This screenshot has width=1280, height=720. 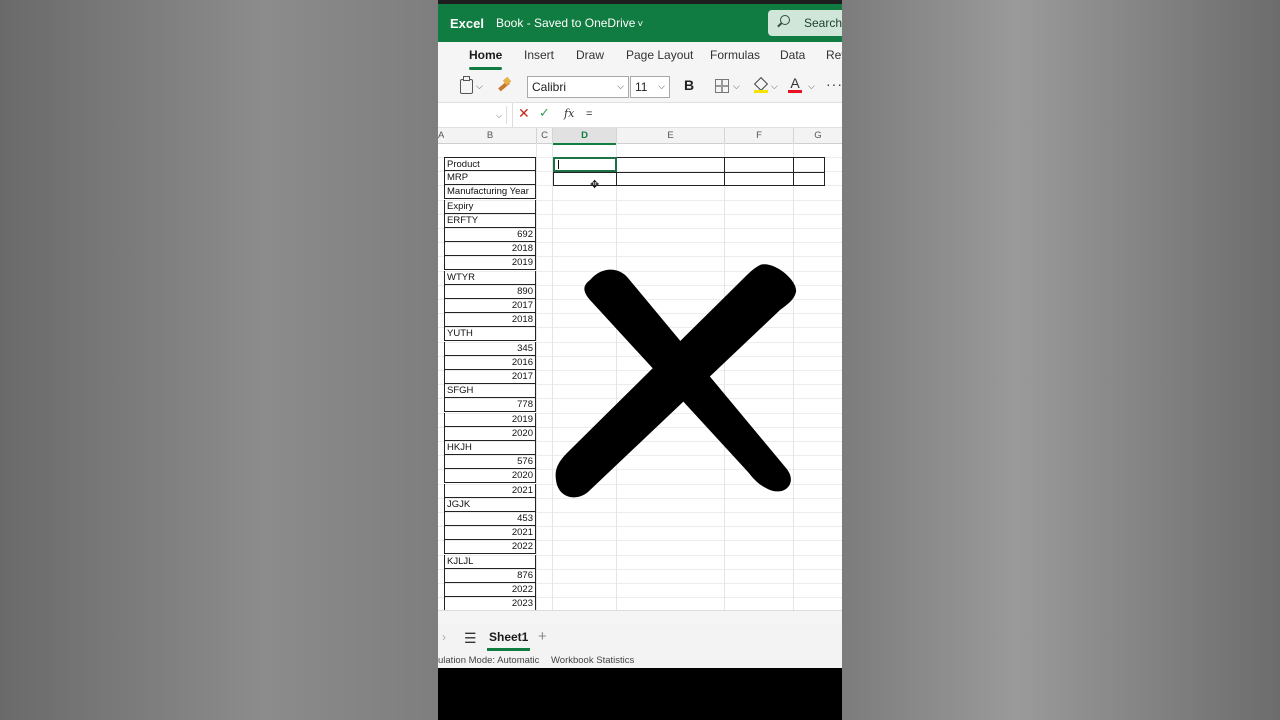 I want to click on cell-b-31: 2022, so click(x=490, y=590).